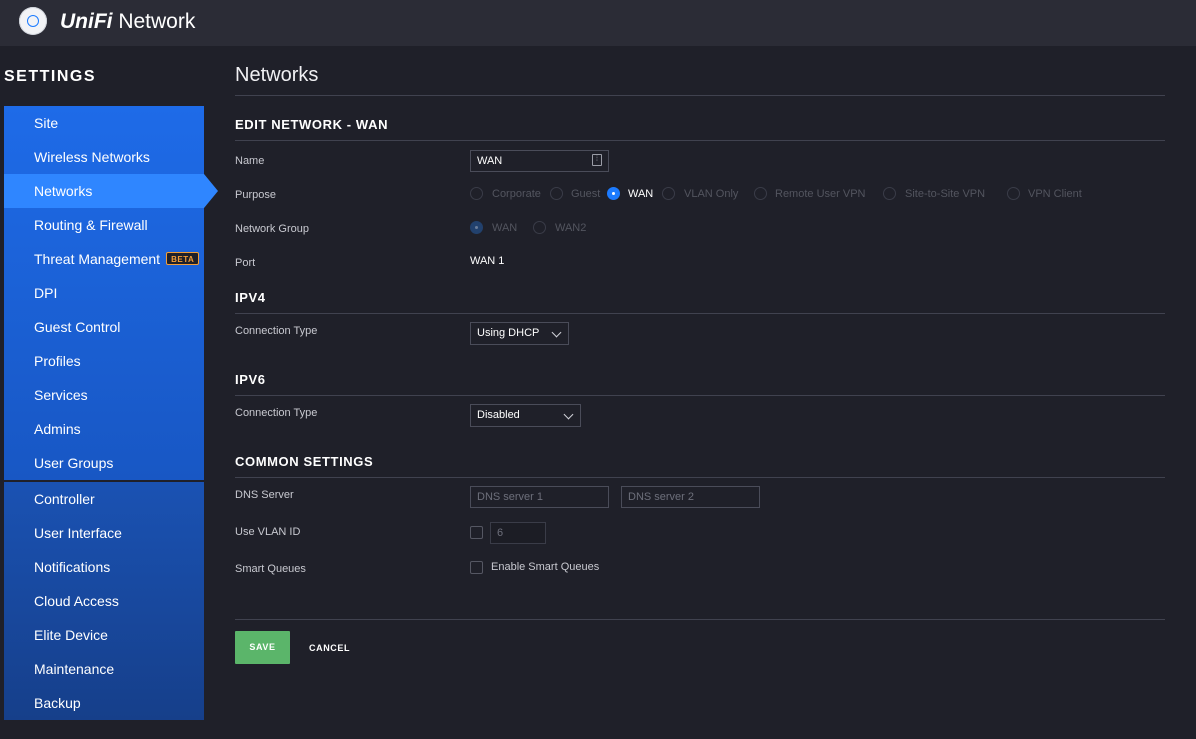  Describe the element at coordinates (539, 227) in the screenshot. I see `network-group-radio-wan2` at that location.